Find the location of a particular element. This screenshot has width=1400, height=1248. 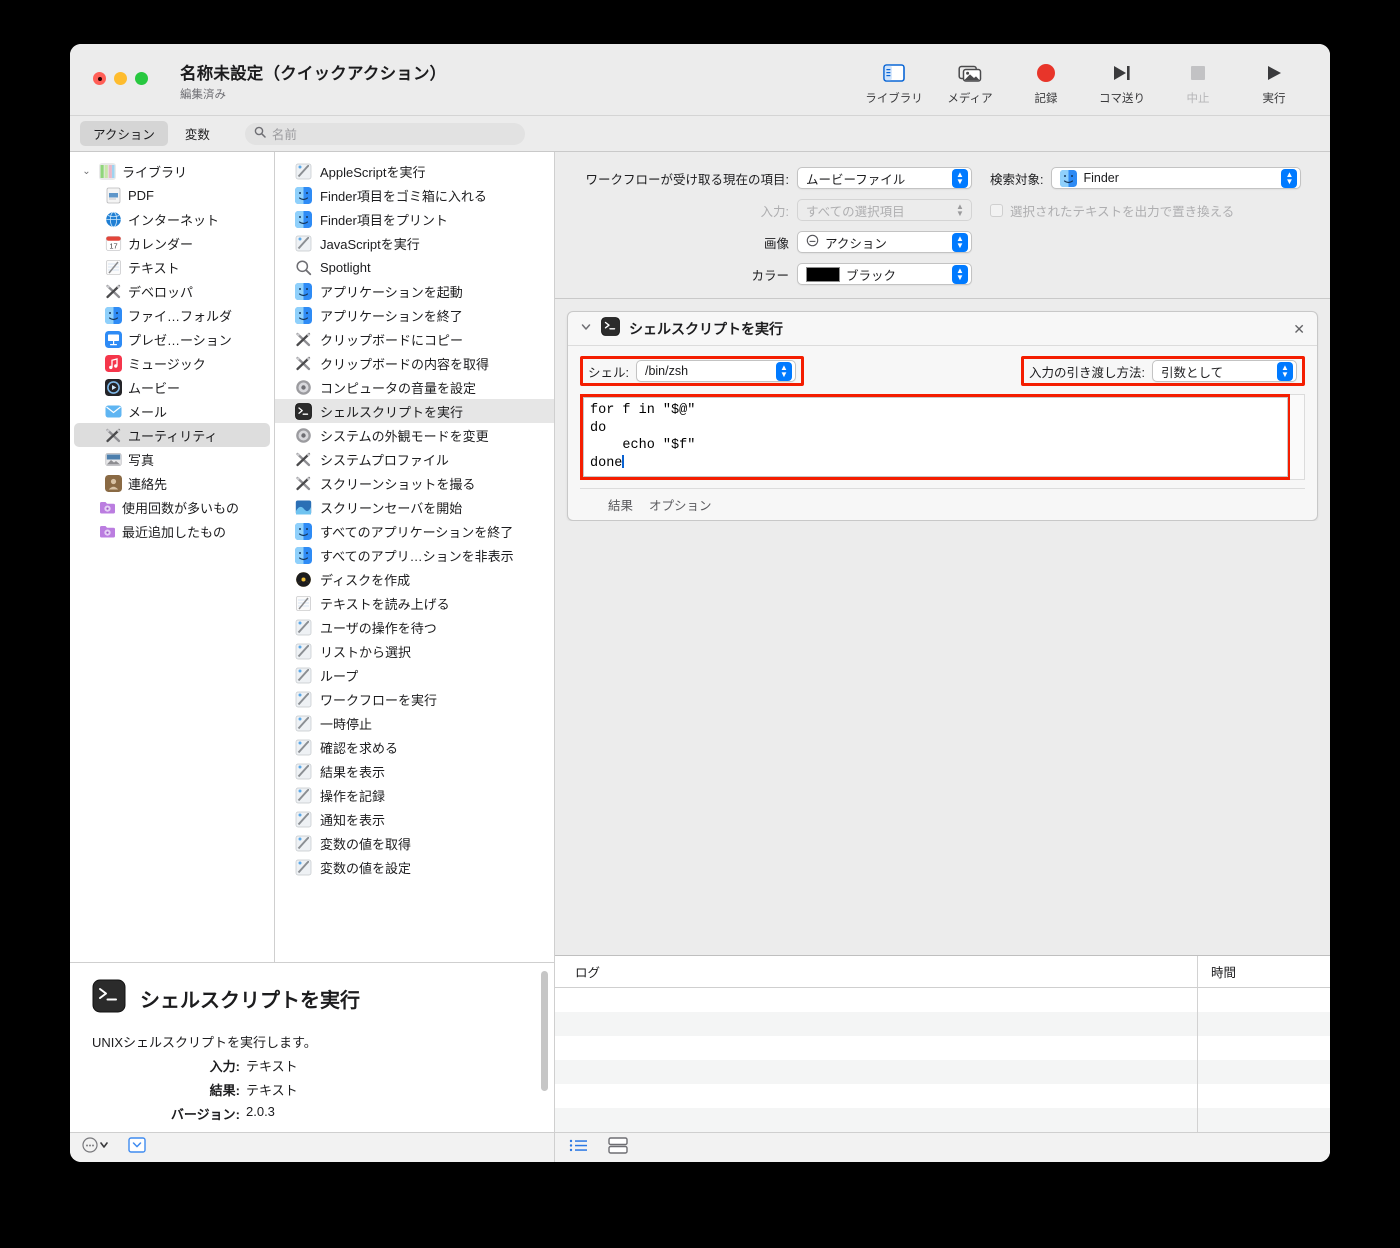

toolbar-button-record: 記録 is located at coordinates (1046, 81).